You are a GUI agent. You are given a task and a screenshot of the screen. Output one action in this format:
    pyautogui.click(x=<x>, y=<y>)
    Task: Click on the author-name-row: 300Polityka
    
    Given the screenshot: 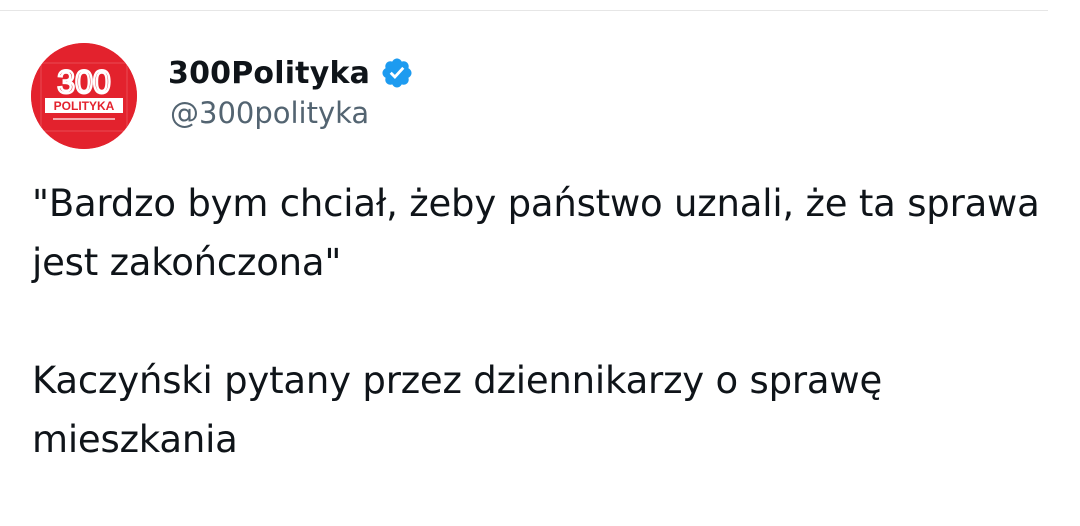 What is the action you would take?
    pyautogui.click(x=291, y=73)
    